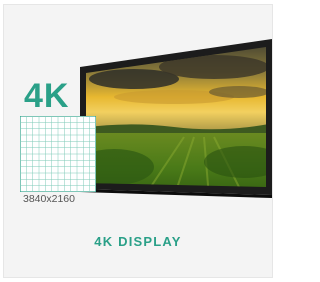  What do you see at coordinates (49, 199) in the screenshot?
I see `resolution-label: 3840x2160` at bounding box center [49, 199].